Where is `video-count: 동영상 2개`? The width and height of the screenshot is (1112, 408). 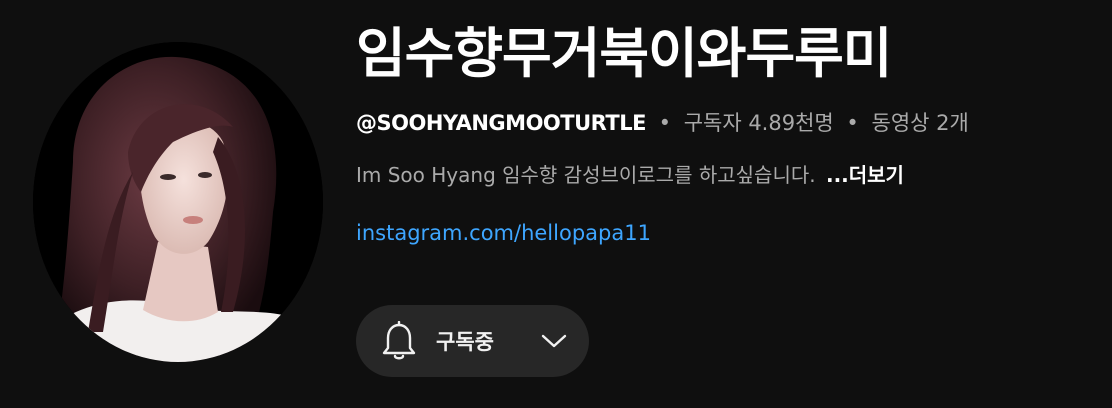
video-count: 동영상 2개 is located at coordinates (920, 123).